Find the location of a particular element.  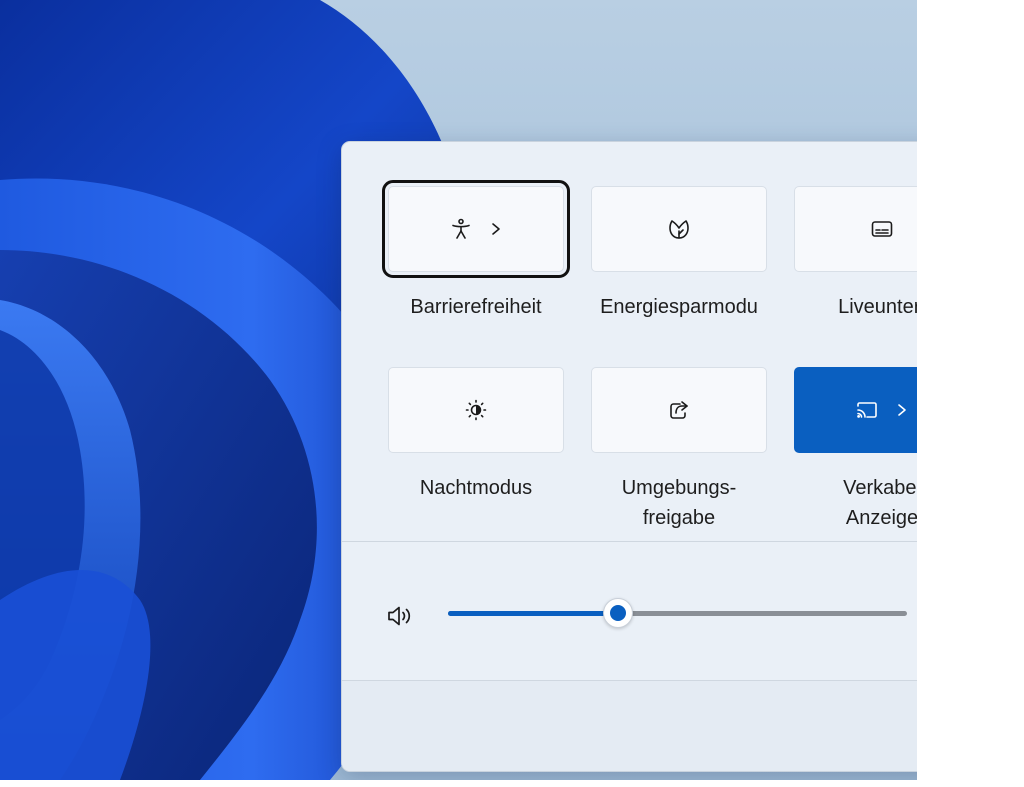

tile-label-nearby-share: Umgebungs- freigabe is located at coordinates (679, 503).